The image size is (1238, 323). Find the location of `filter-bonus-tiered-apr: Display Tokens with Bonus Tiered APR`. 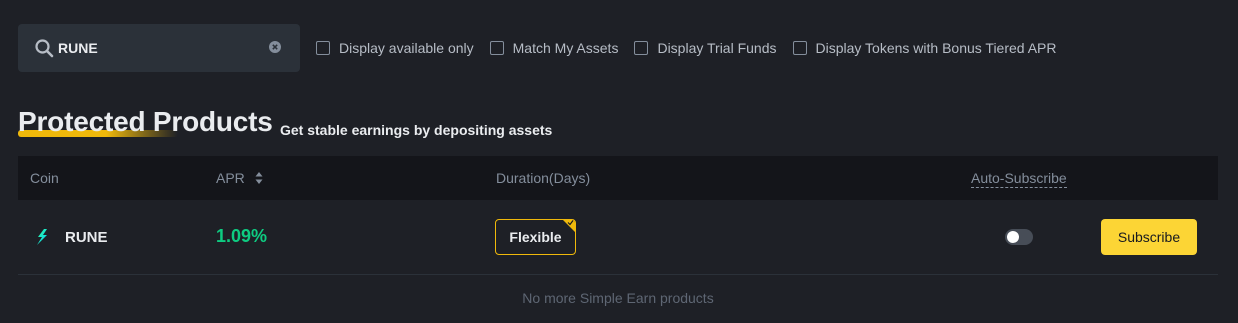

filter-bonus-tiered-apr: Display Tokens with Bonus Tiered APR is located at coordinates (924, 48).